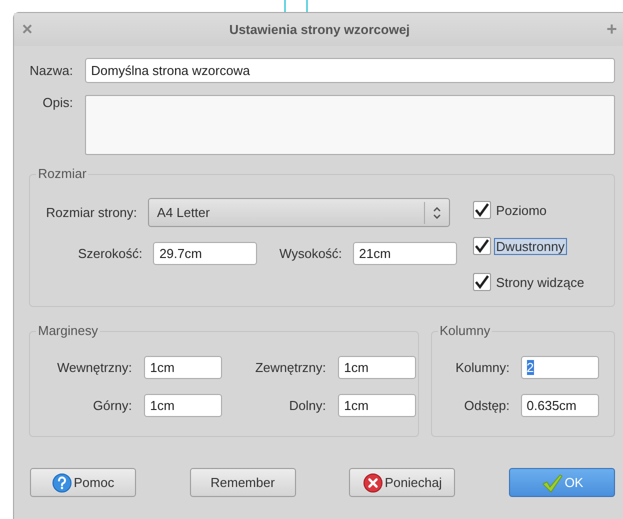 This screenshot has height=519, width=623. What do you see at coordinates (92, 212) in the screenshot?
I see `field-label: Rozmiar strony:` at bounding box center [92, 212].